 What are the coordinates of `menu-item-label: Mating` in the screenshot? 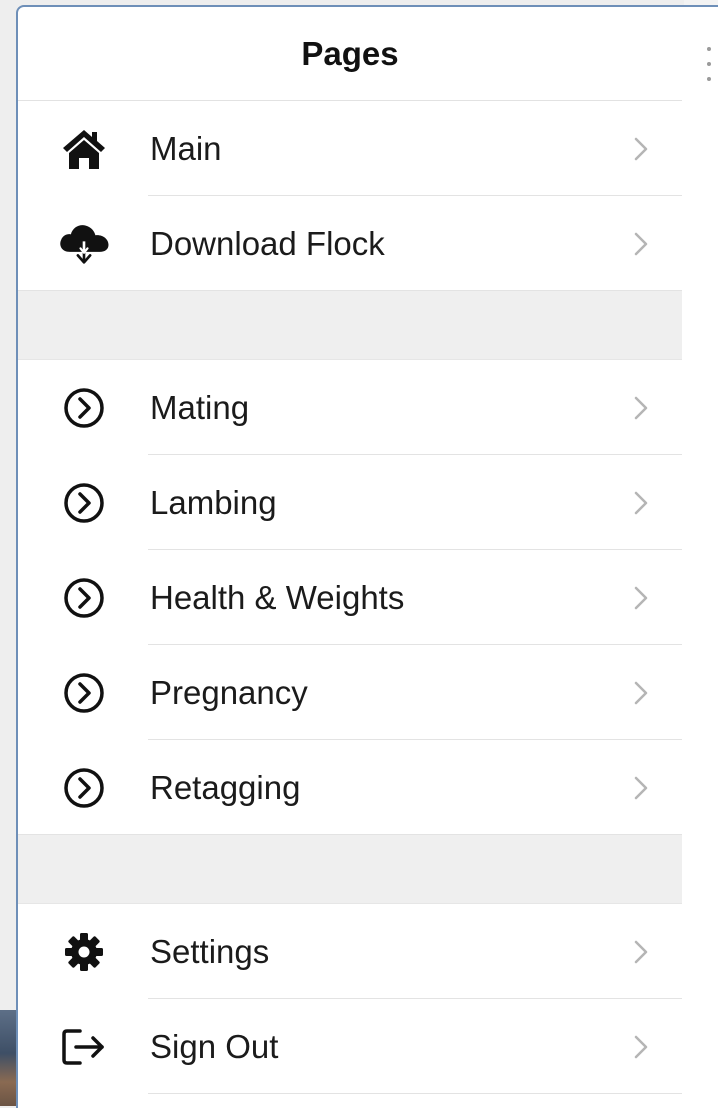 It's located at (200, 407).